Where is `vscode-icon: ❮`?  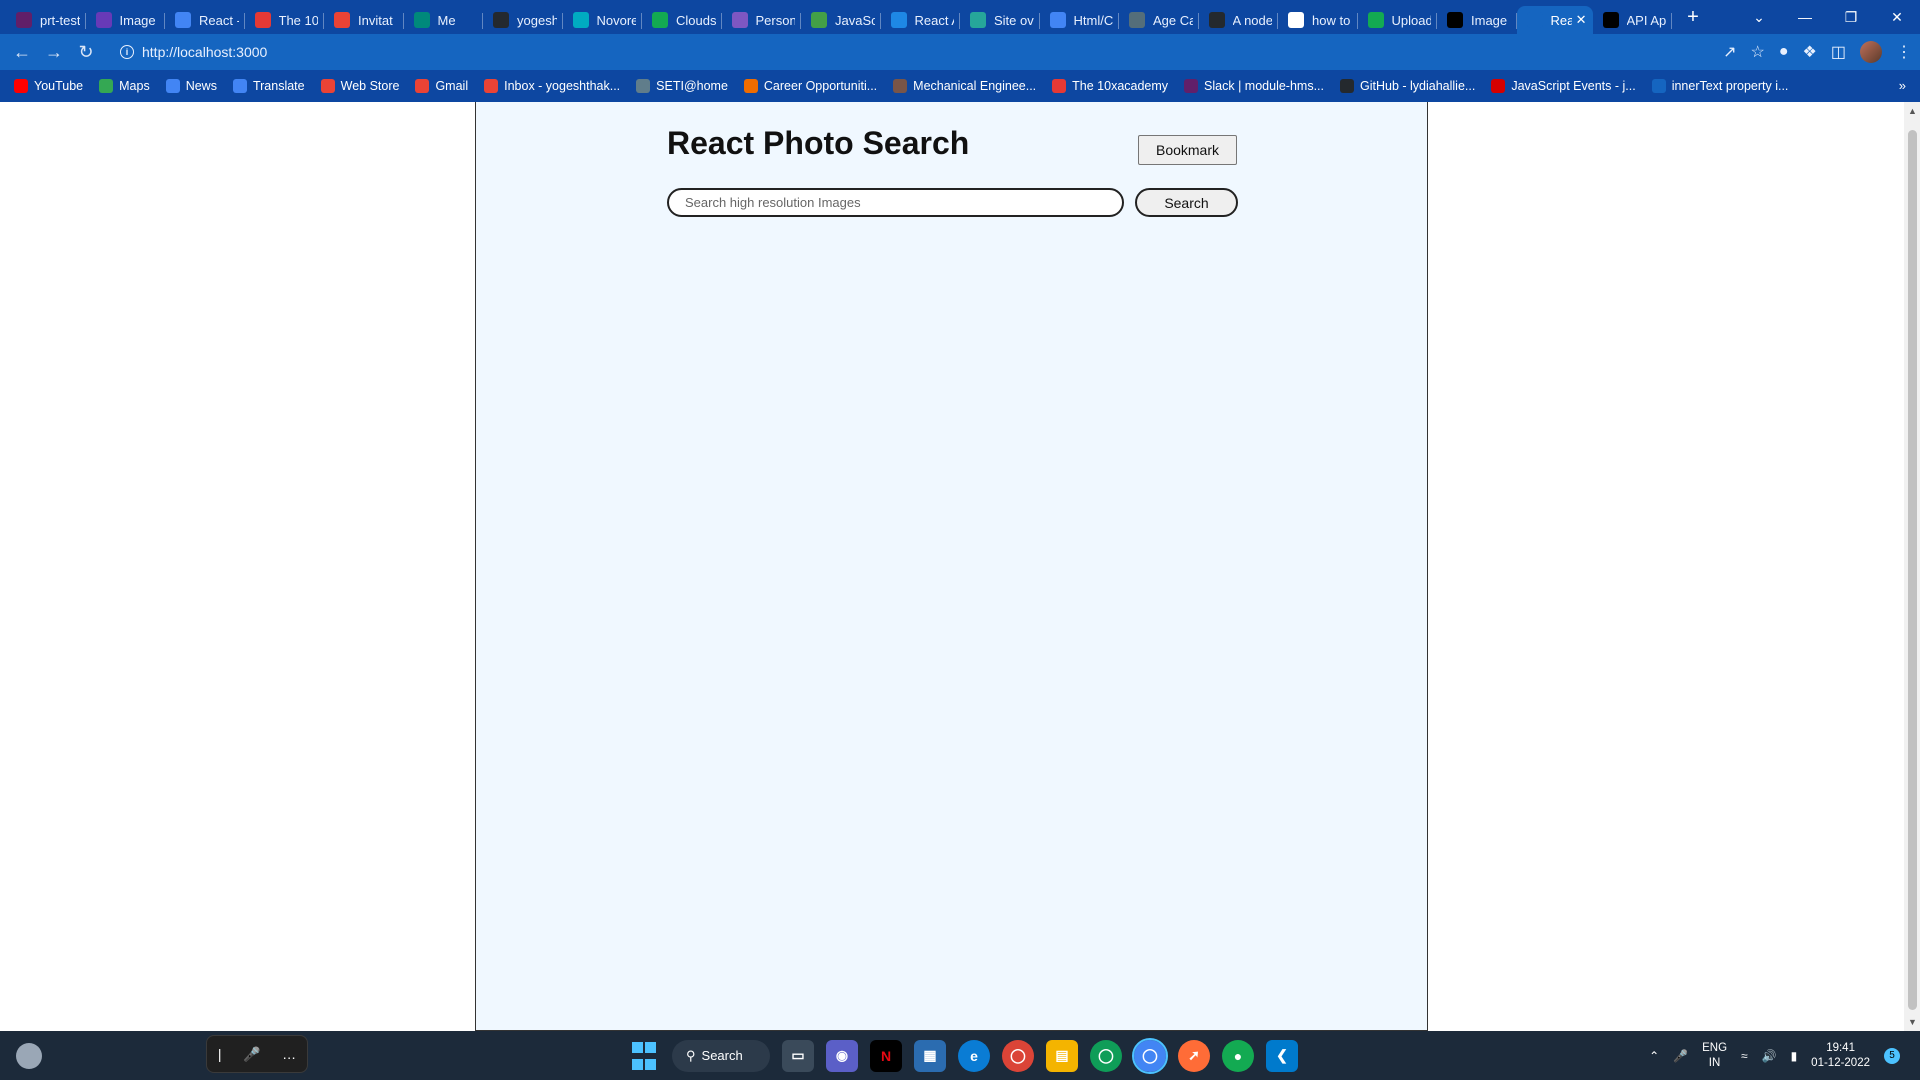
vscode-icon: ❮ is located at coordinates (1282, 1055).